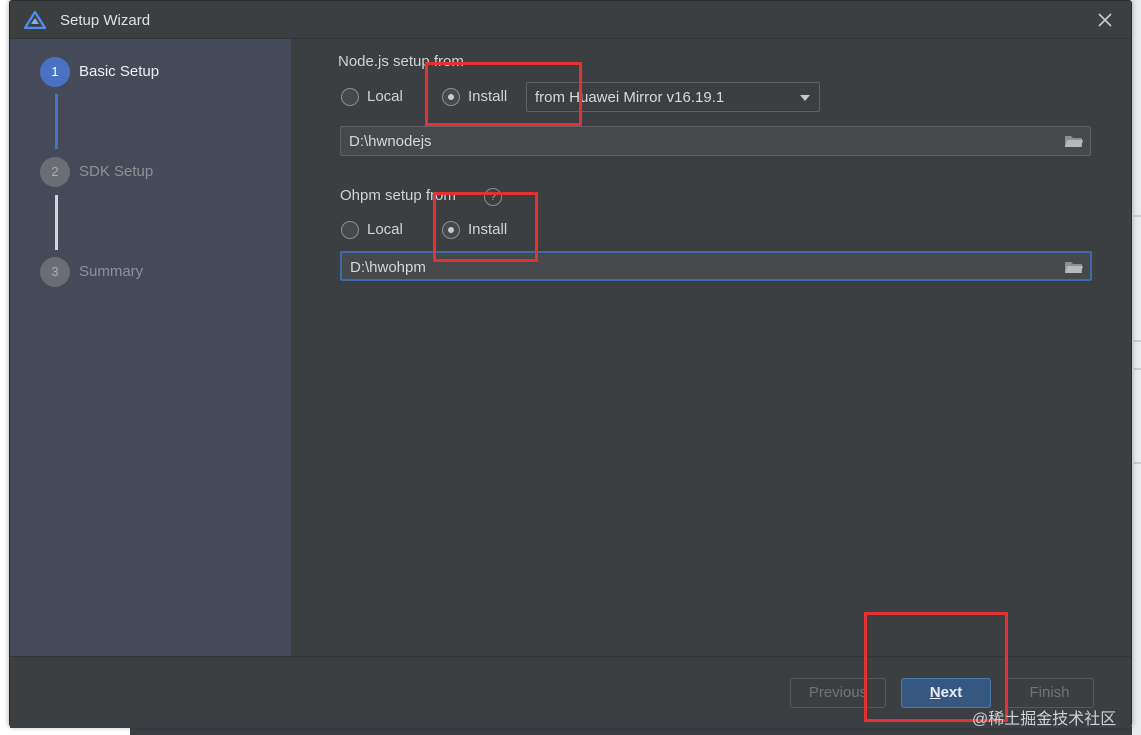 Image resolution: width=1141 pixels, height=735 pixels. Describe the element at coordinates (715, 141) in the screenshot. I see `nodejs-path-field: D:\hwnodejs` at that location.